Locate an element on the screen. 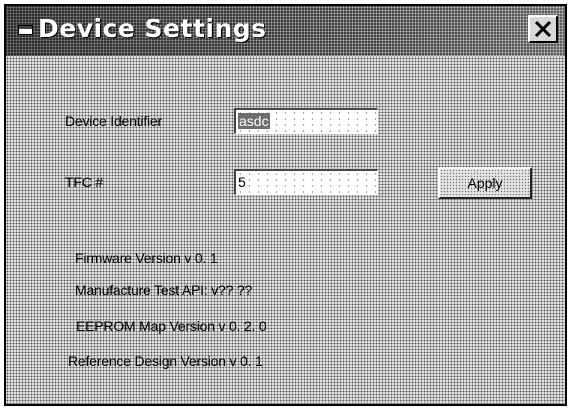 The width and height of the screenshot is (571, 410). tfc-label: TFC # is located at coordinates (84, 182).